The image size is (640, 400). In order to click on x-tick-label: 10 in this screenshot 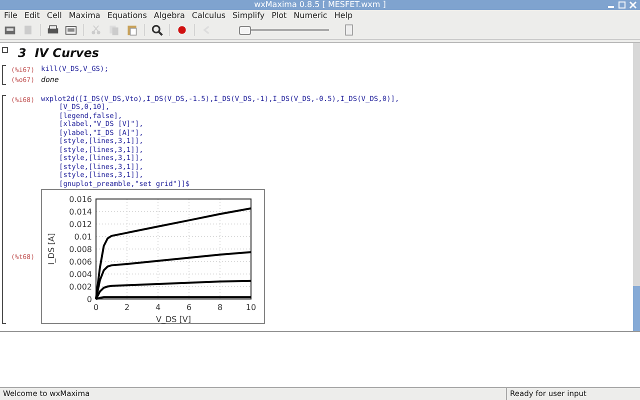, I will do `click(251, 307)`.